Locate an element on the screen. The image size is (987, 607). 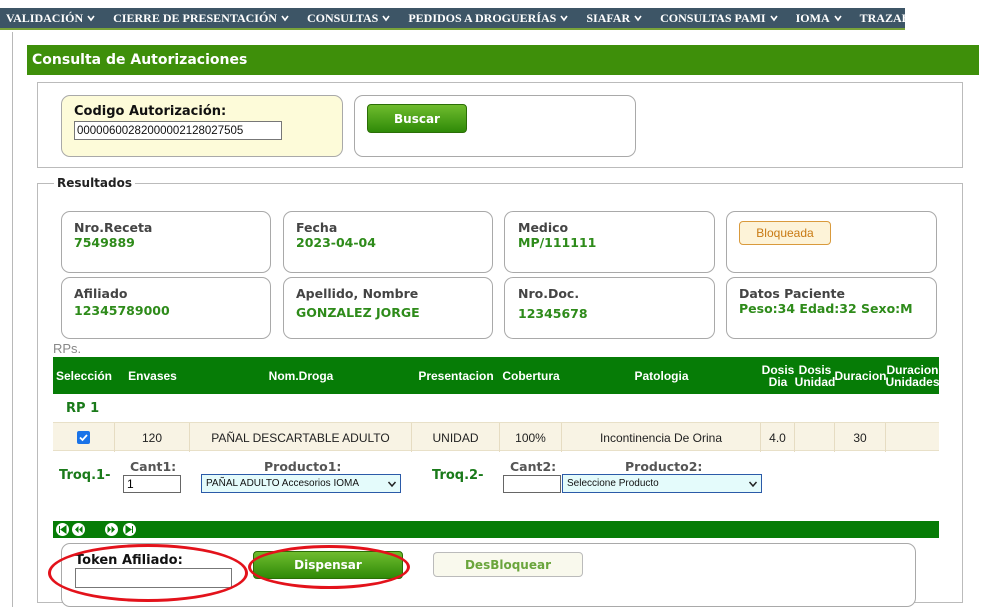
menu-siafar: SIAFAR is located at coordinates (614, 18).